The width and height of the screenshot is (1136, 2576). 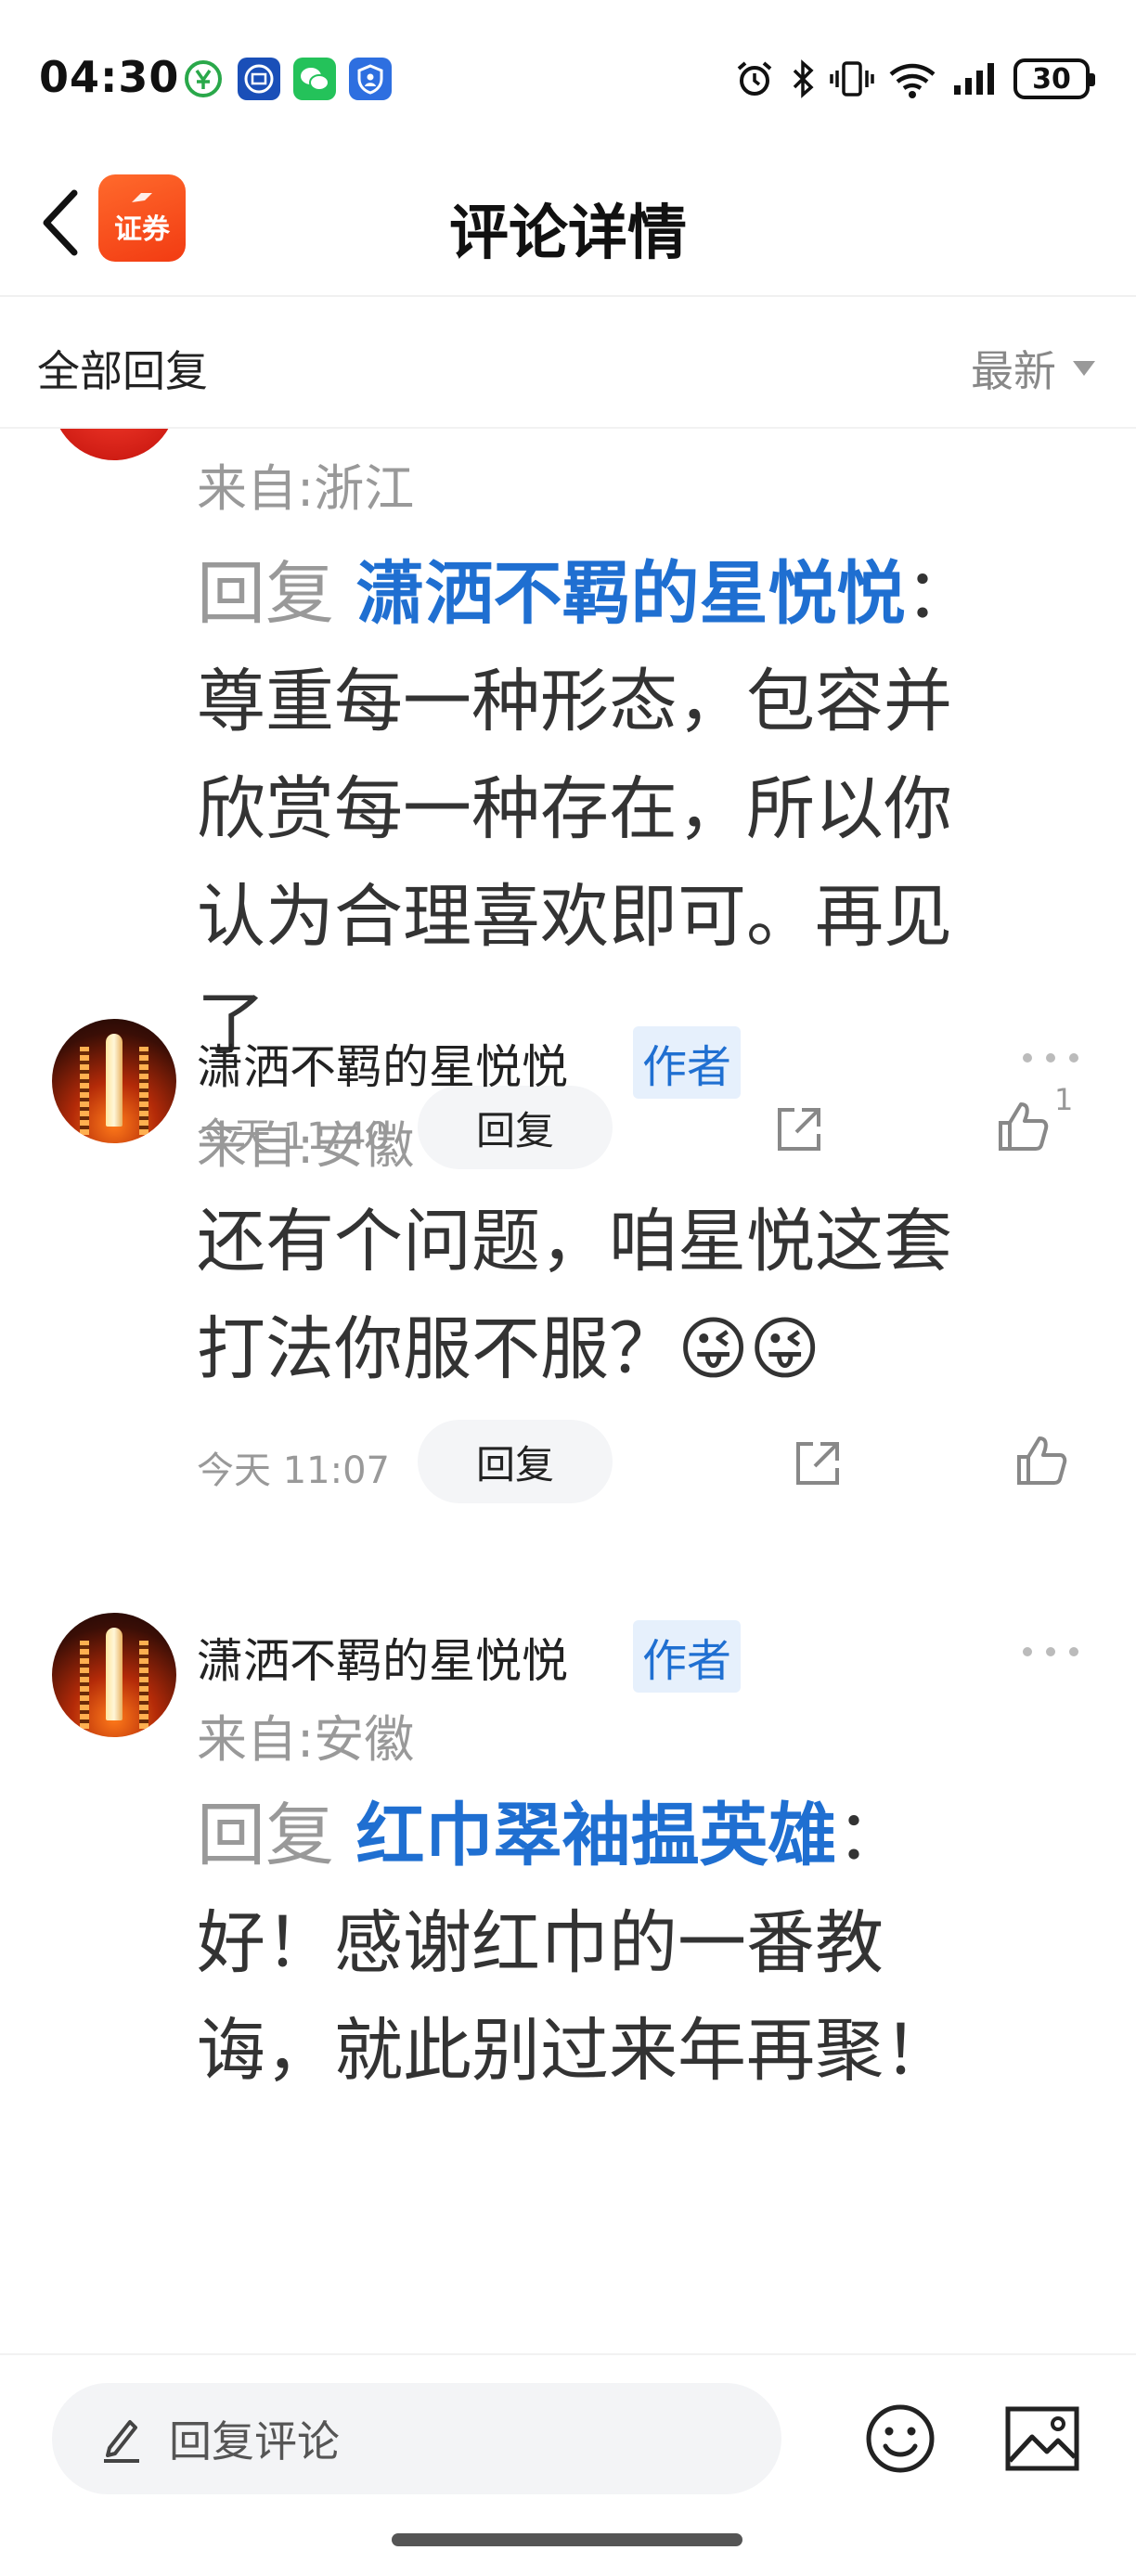 What do you see at coordinates (121, 2441) in the screenshot?
I see `pencil-icon` at bounding box center [121, 2441].